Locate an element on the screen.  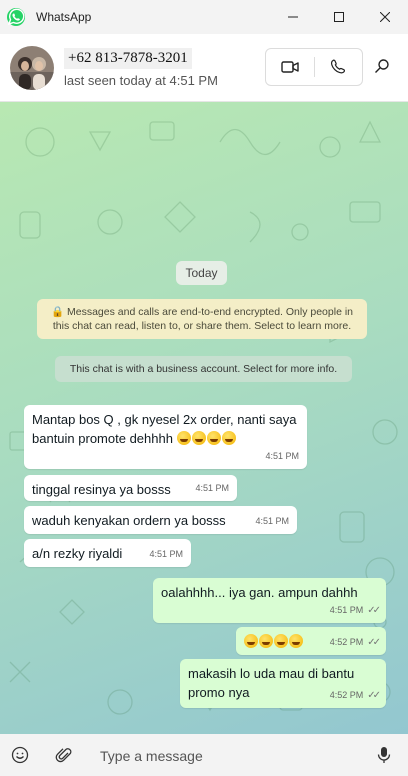
attach-button is located at coordinates (64, 755).